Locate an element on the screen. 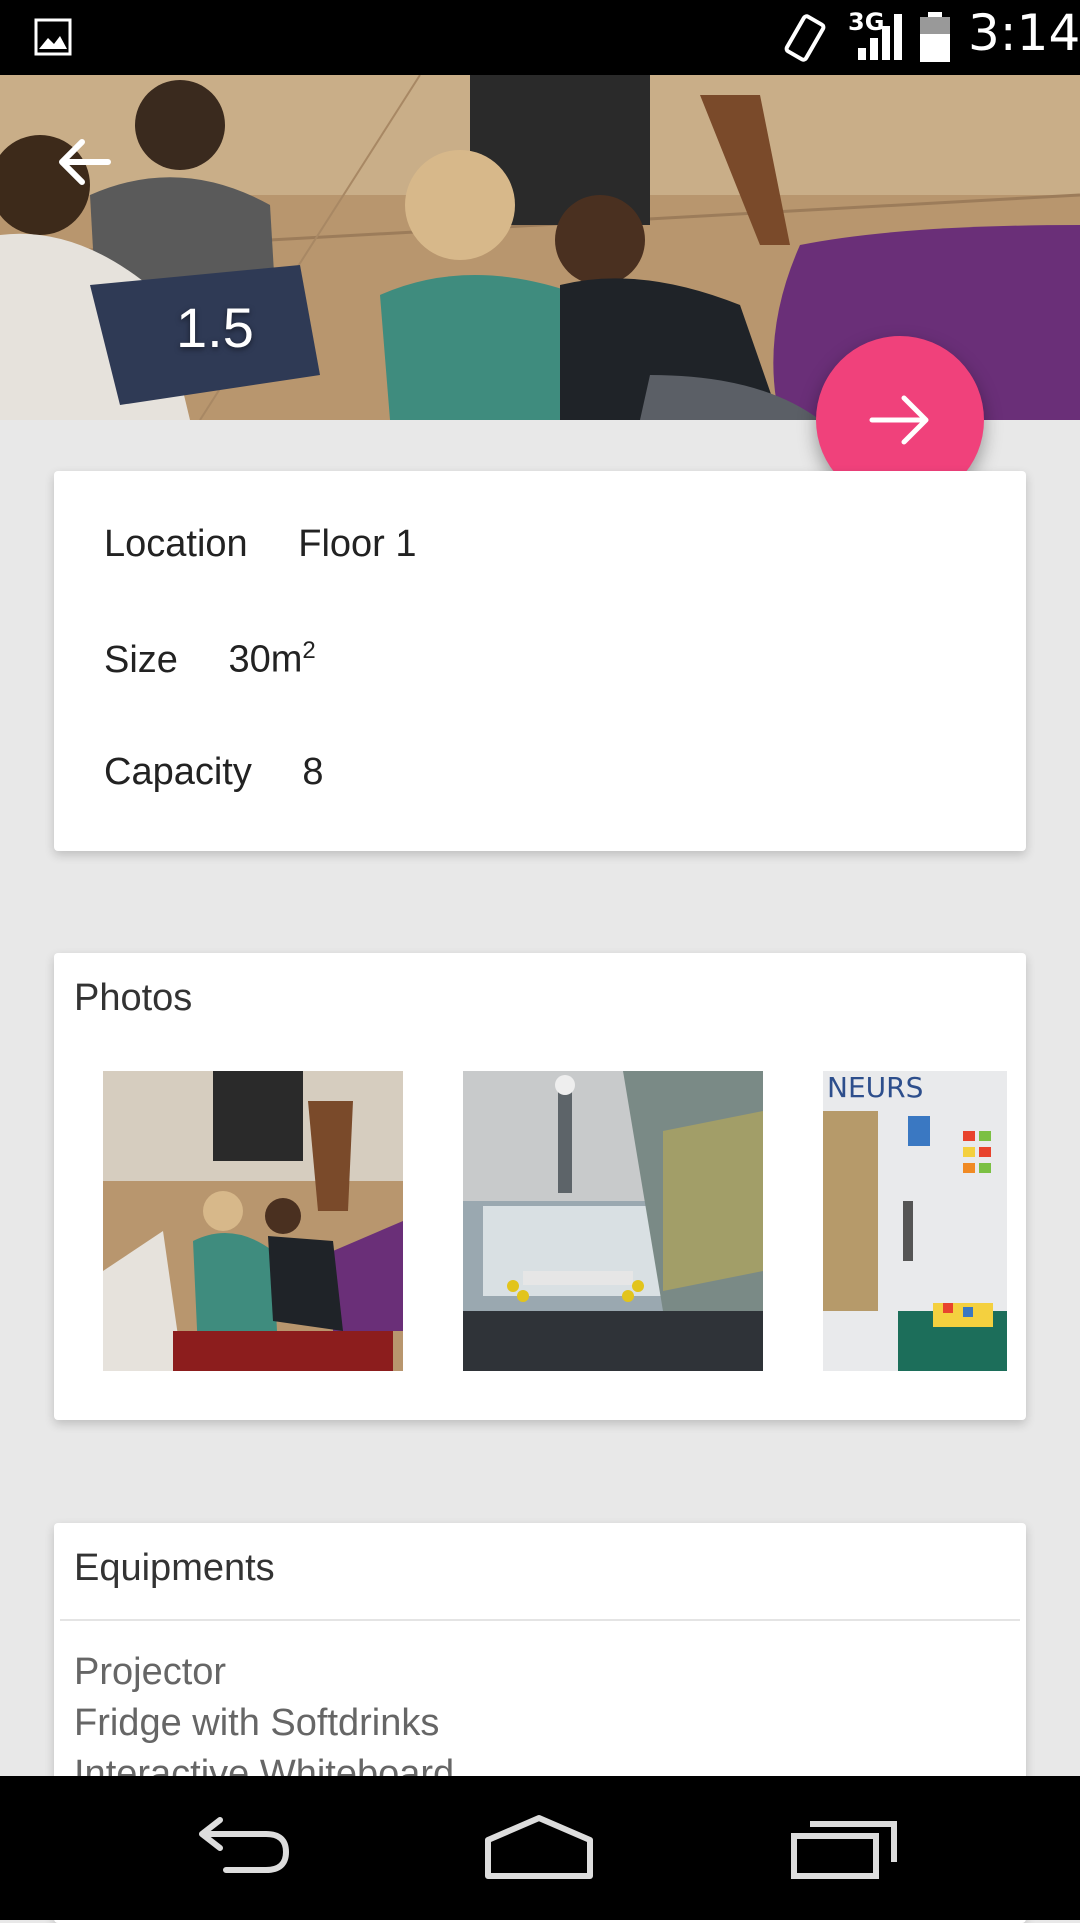 This screenshot has width=1080, height=1923. image-icon is located at coordinates (53, 37).